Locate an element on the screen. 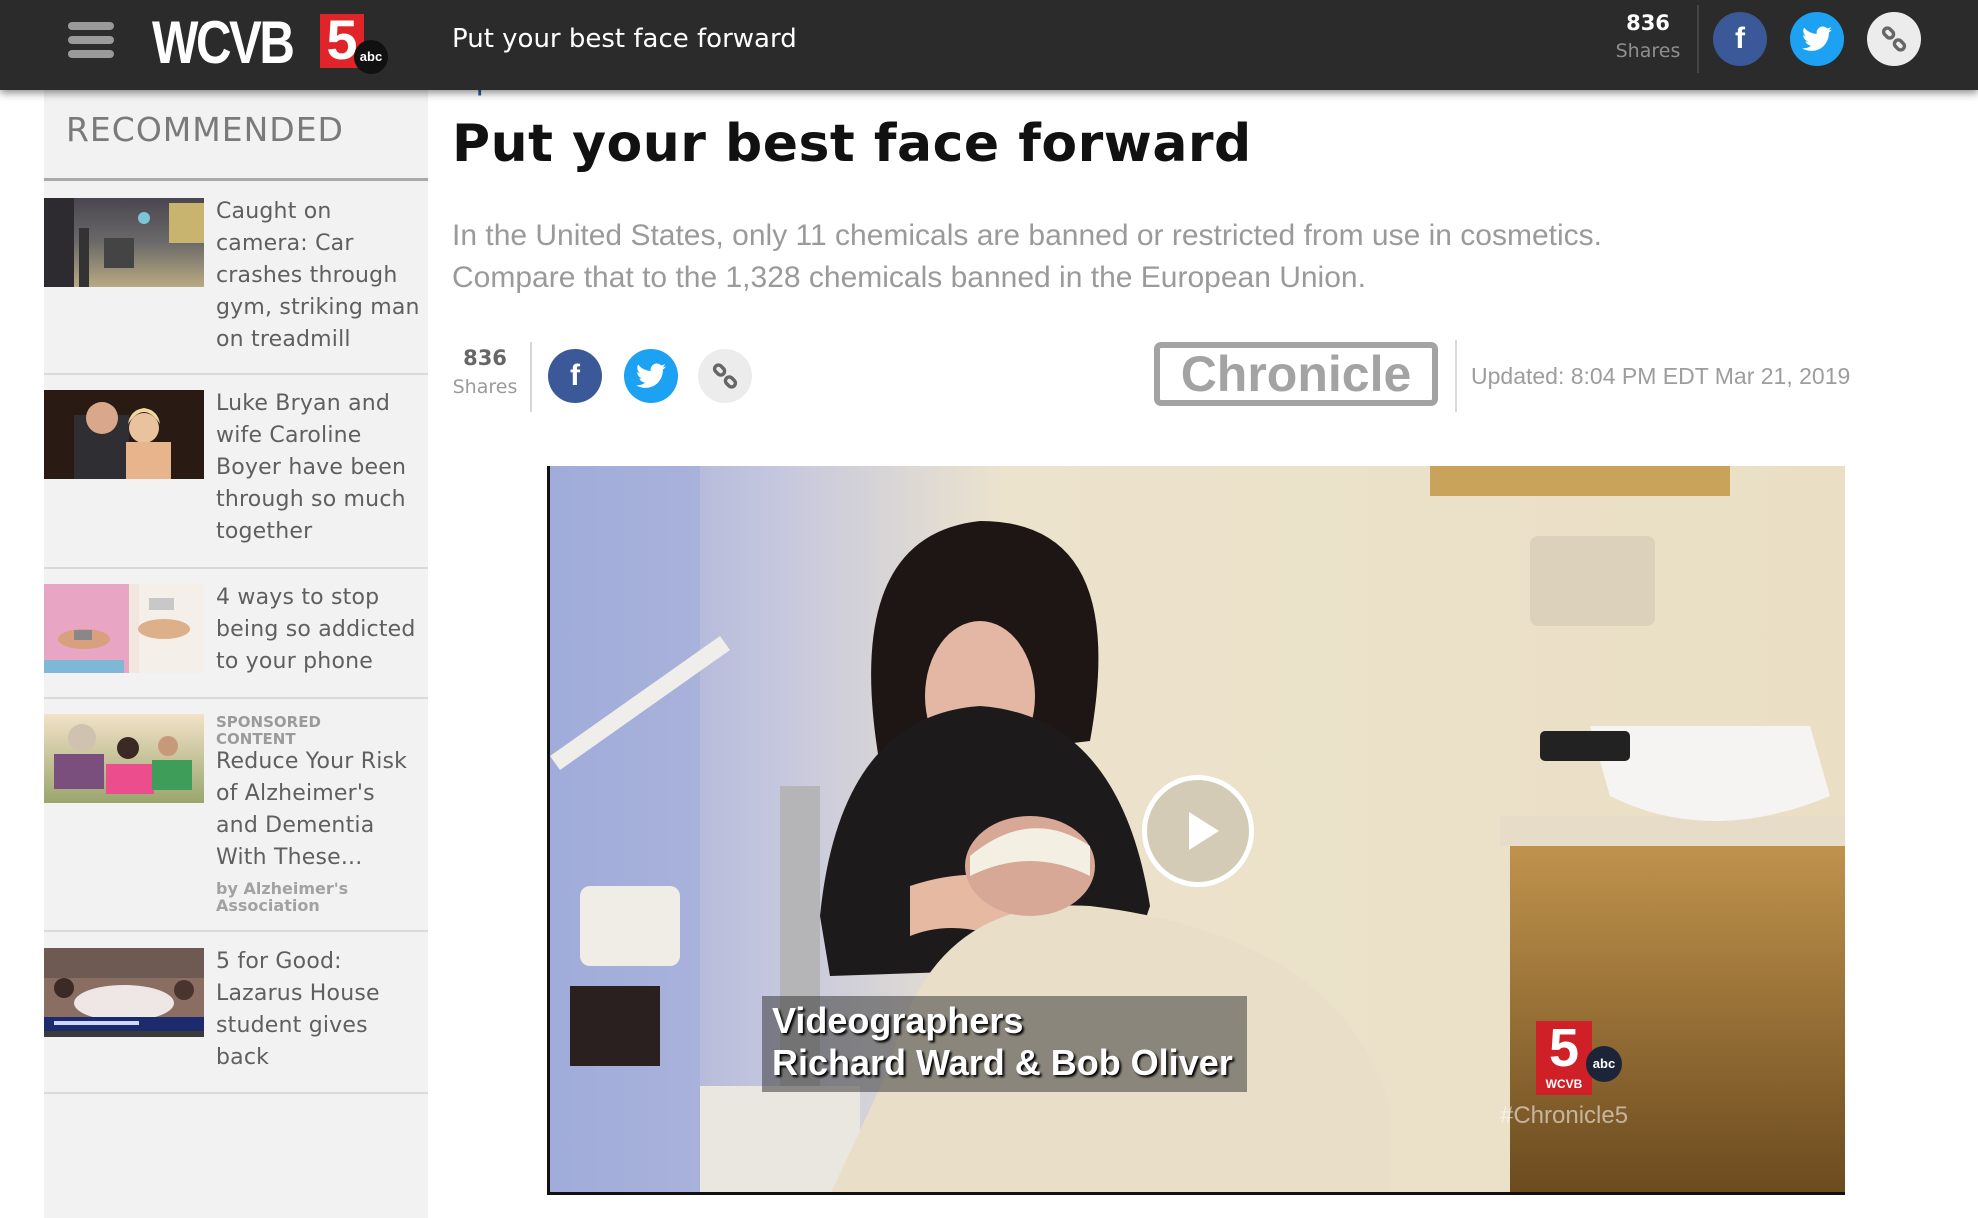  channel-number: 5 is located at coordinates (1564, 1048).